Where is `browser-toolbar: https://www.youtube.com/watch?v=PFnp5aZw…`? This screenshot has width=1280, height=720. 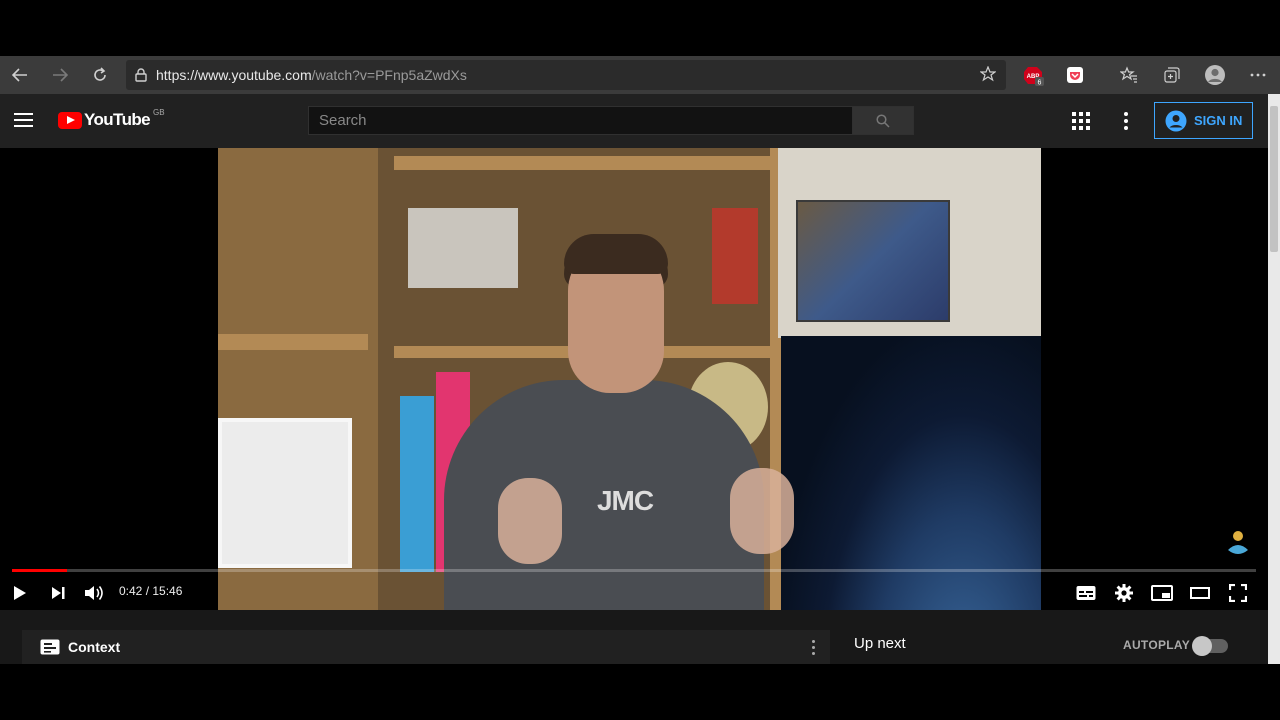 browser-toolbar: https://www.youtube.com/watch?v=PFnp5aZw… is located at coordinates (640, 75).